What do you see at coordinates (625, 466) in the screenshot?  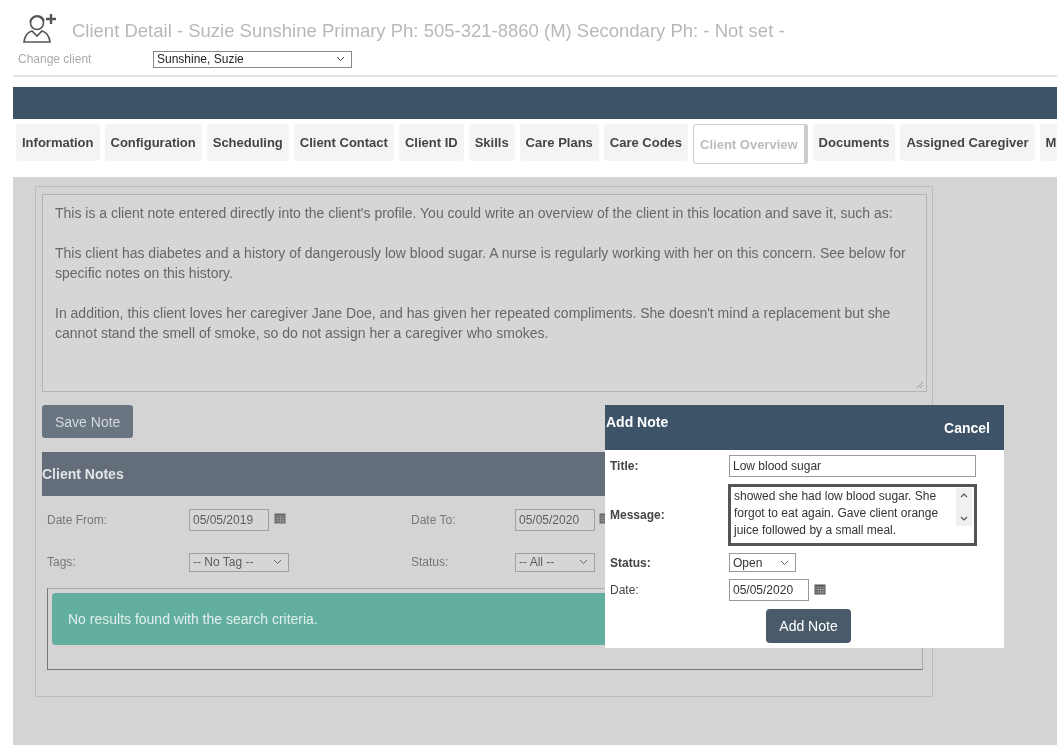 I see `field-label: Title:` at bounding box center [625, 466].